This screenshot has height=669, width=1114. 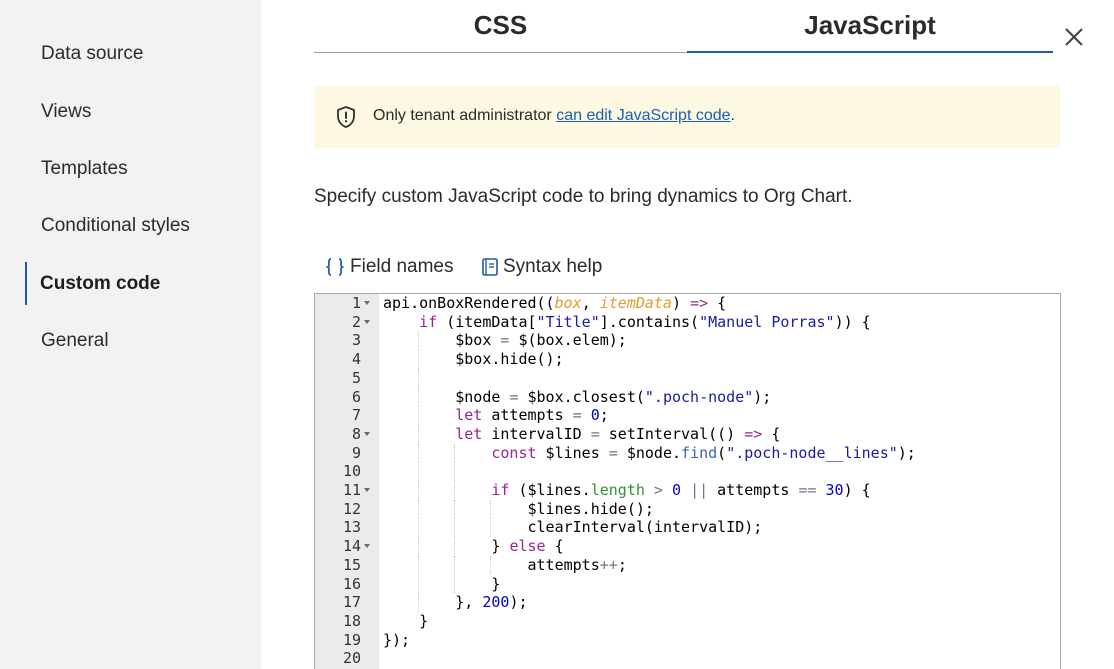 I want to click on line-number: 6, so click(x=356, y=396).